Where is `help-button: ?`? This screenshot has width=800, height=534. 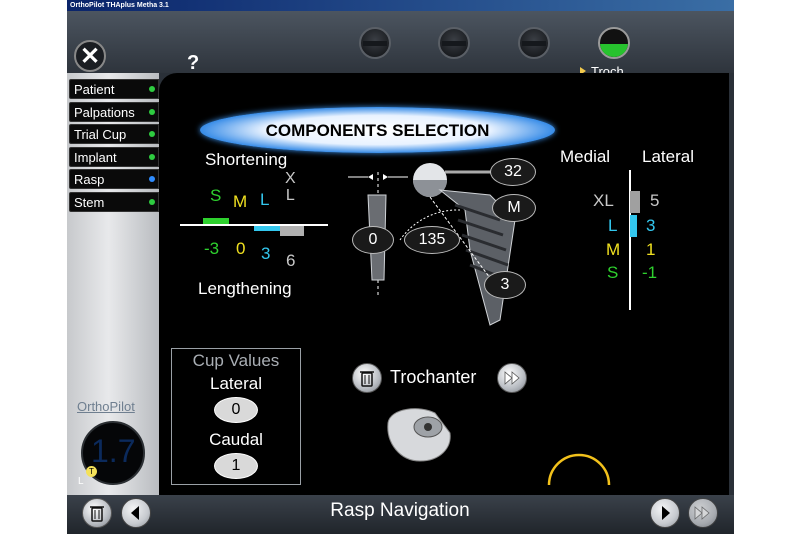
help-button: ? is located at coordinates (193, 63).